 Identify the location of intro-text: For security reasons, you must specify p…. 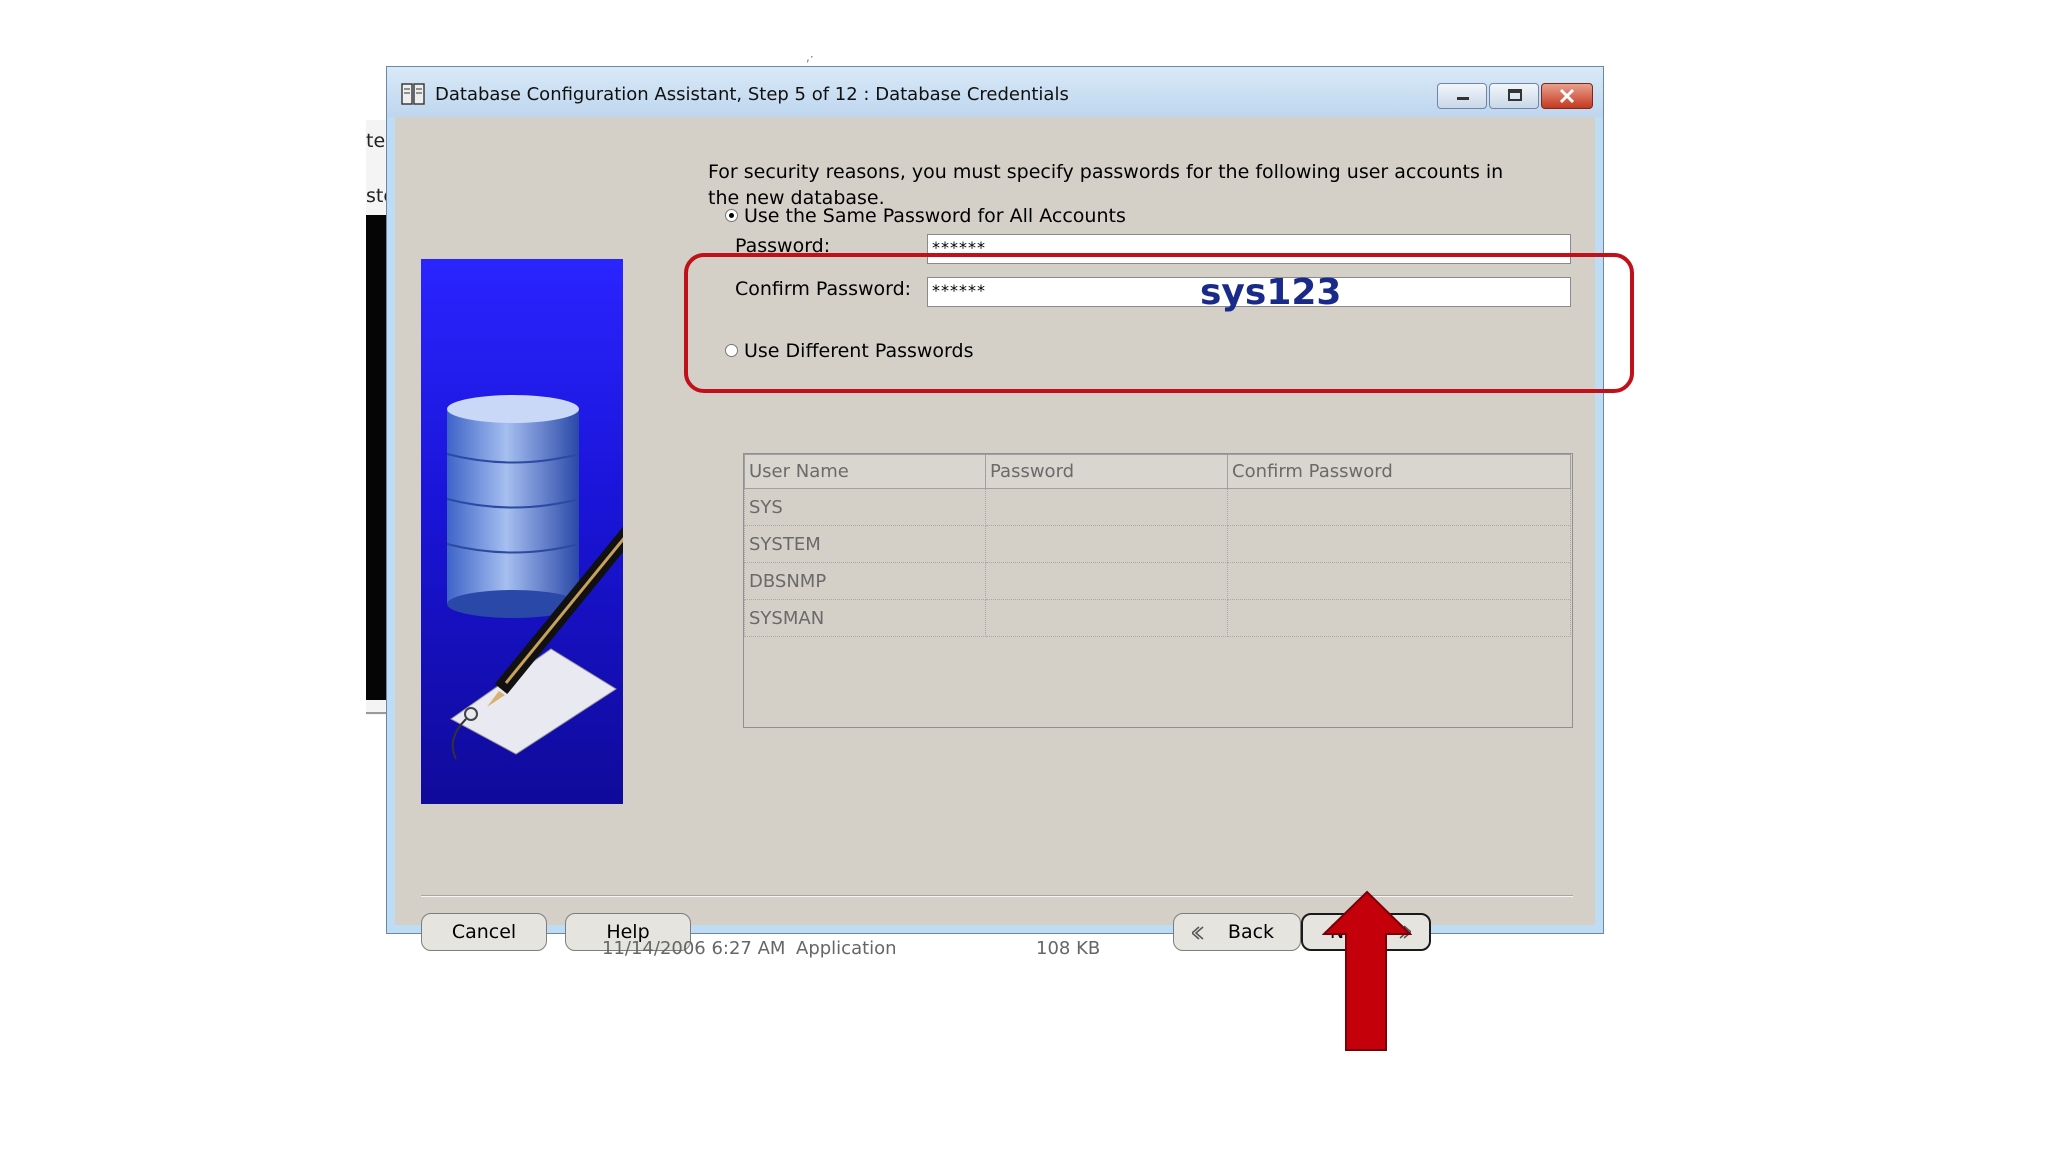
(1106, 185).